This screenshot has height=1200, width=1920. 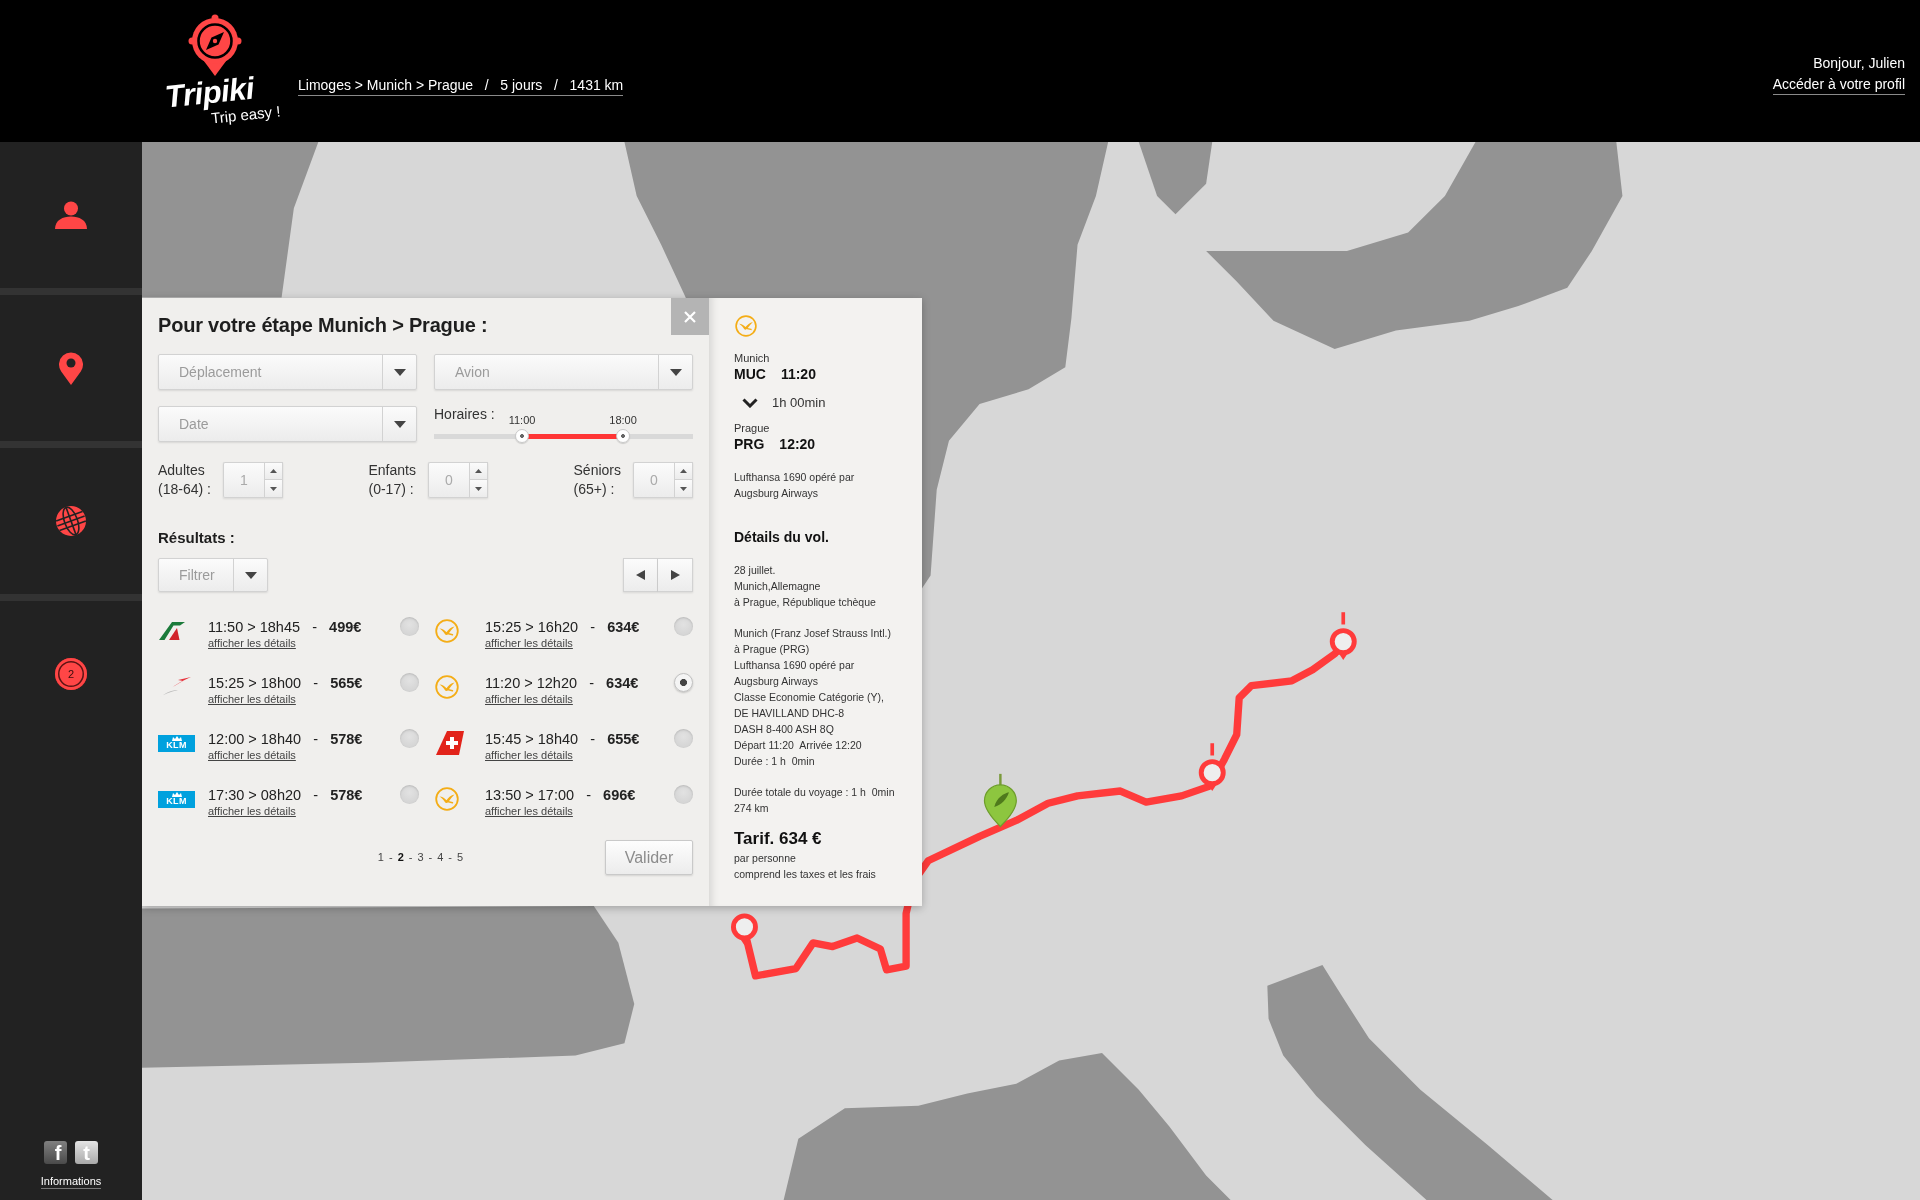 I want to click on passenger-label: Séniors (65+) :, so click(x=597, y=480).